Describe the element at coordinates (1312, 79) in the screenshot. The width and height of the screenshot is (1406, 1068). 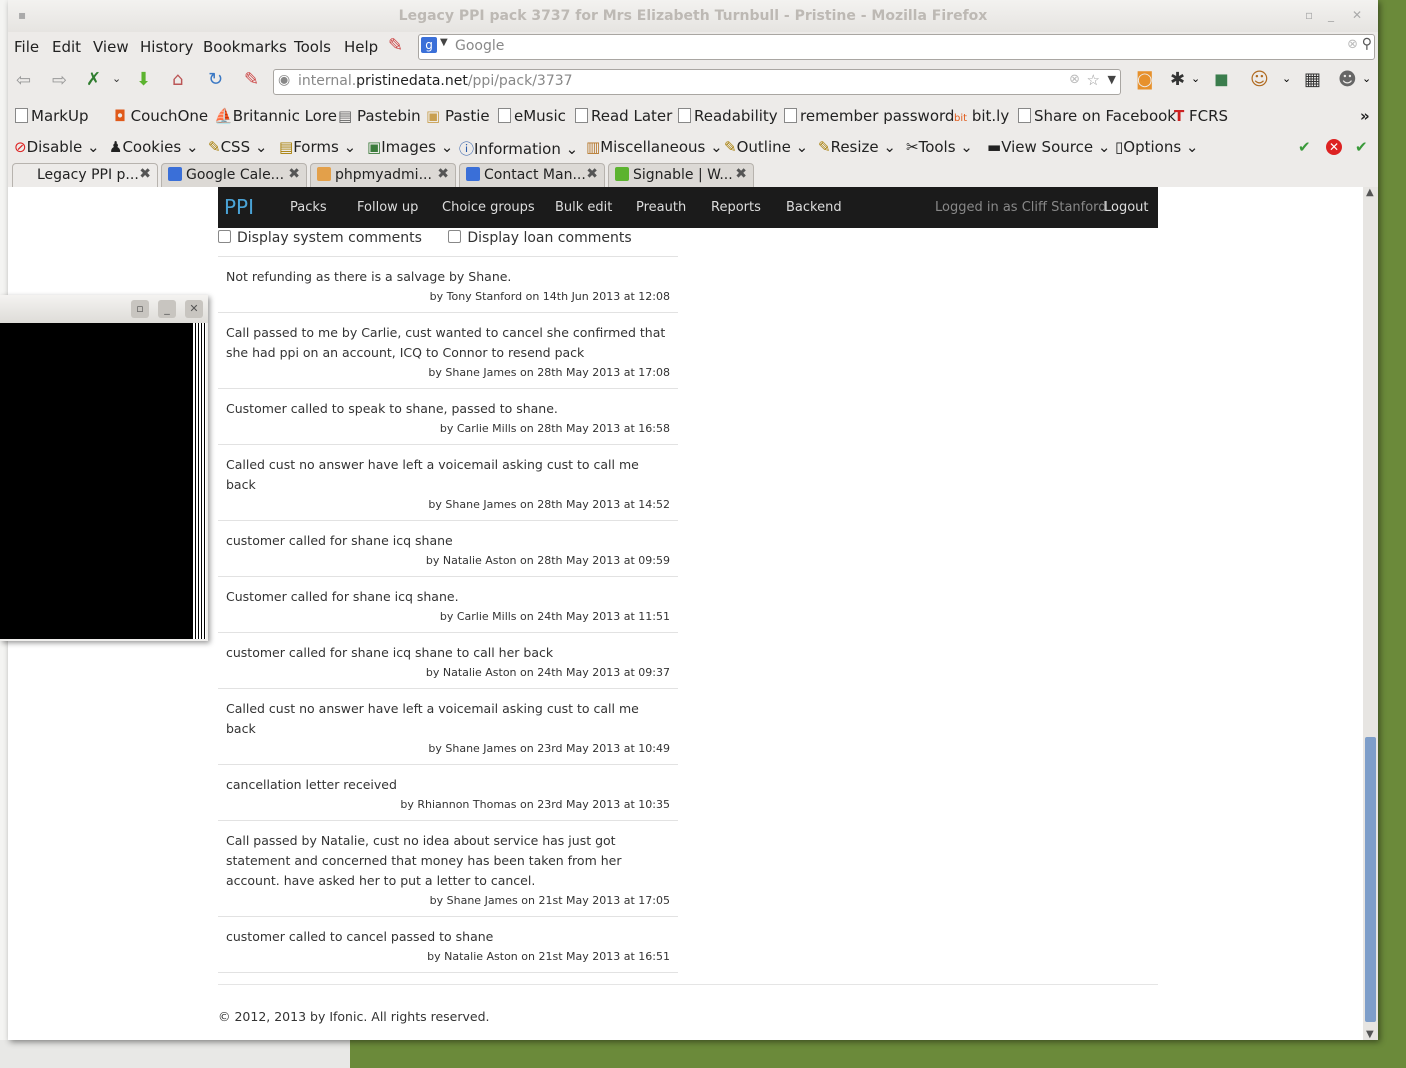
I see `grid-icon: ▦` at that location.